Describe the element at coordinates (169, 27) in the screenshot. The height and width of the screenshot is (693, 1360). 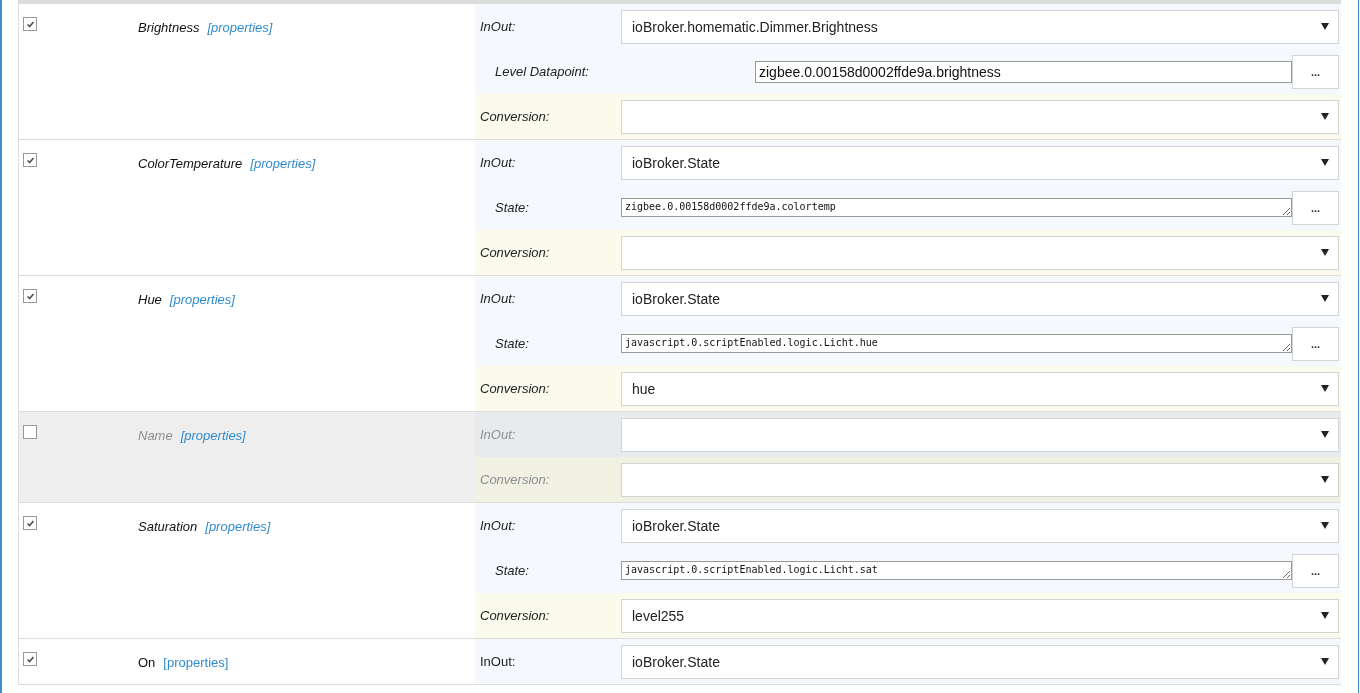
I see `channel-name: Brightness` at that location.